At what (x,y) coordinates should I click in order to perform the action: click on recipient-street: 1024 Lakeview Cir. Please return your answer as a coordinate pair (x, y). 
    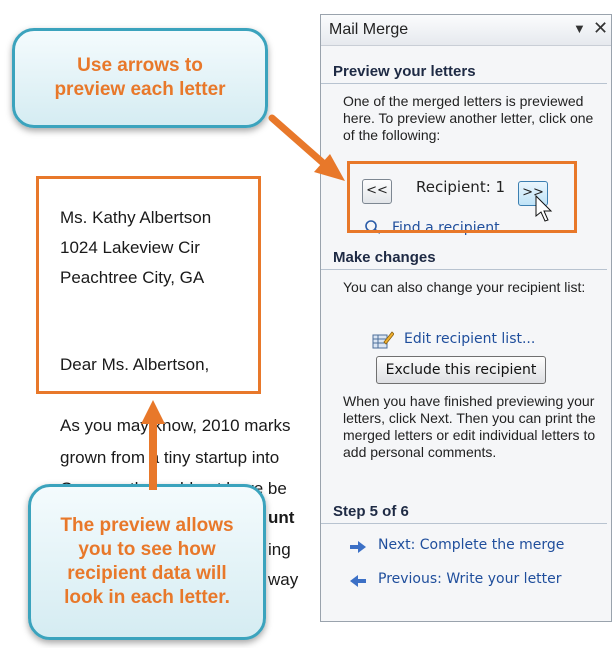
    Looking at the image, I should click on (130, 247).